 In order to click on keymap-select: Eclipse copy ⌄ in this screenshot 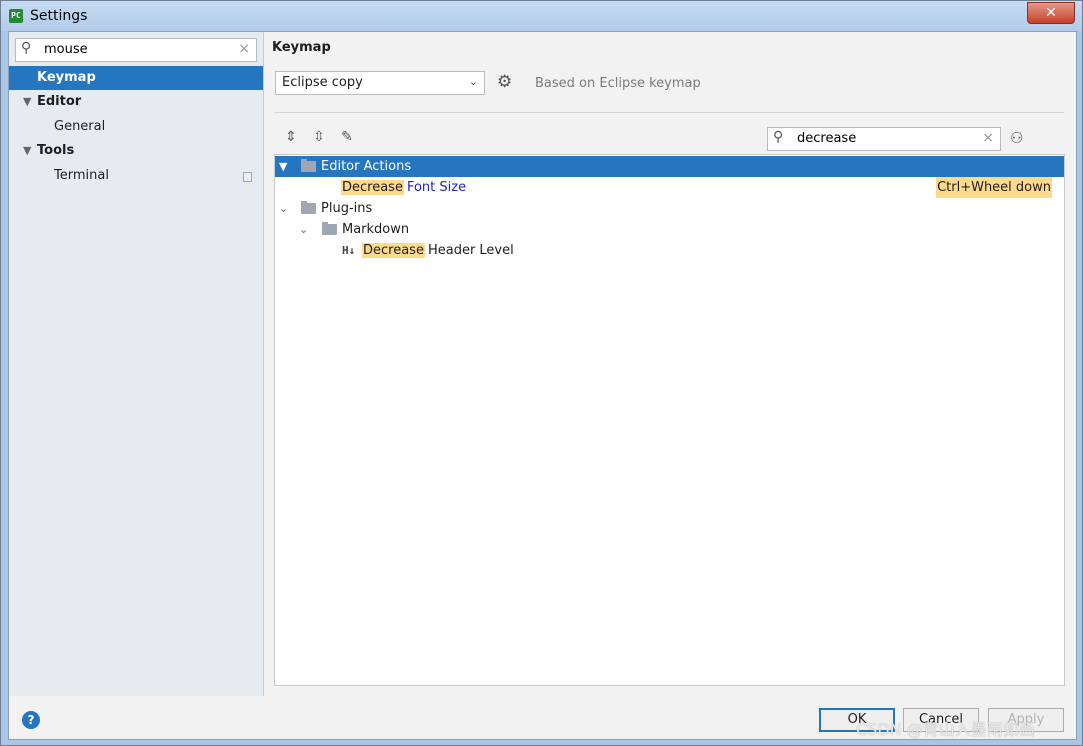, I will do `click(380, 83)`.